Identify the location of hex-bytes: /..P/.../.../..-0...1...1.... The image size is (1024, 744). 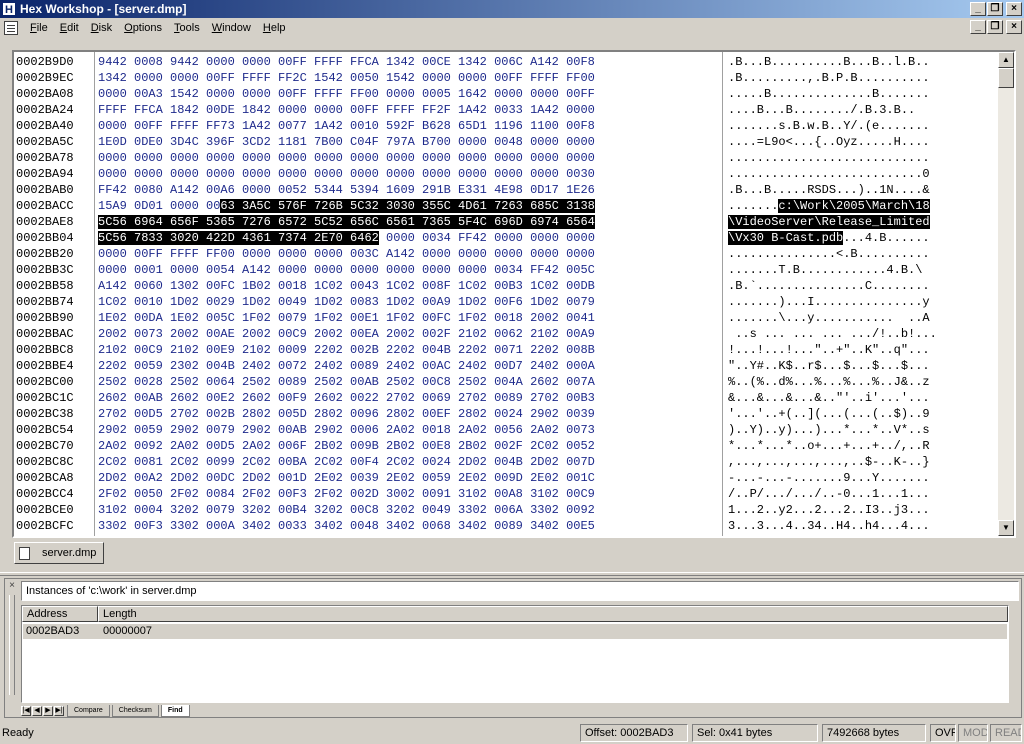
(829, 494).